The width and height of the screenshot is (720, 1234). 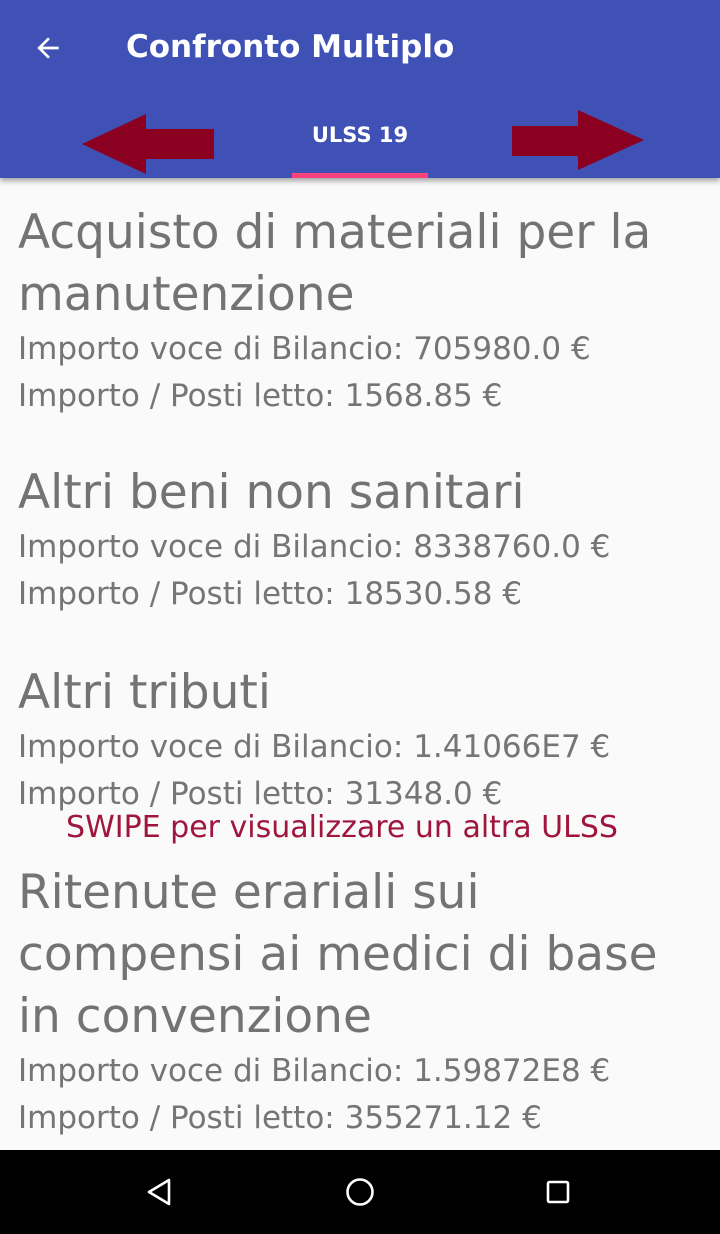 I want to click on page-title: Confronto Multiplo, so click(x=290, y=47).